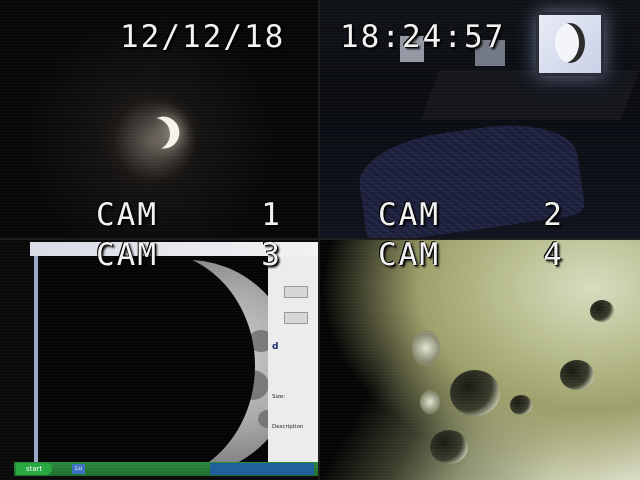  What do you see at coordinates (262, 469) in the screenshot?
I see `system-tray` at bounding box center [262, 469].